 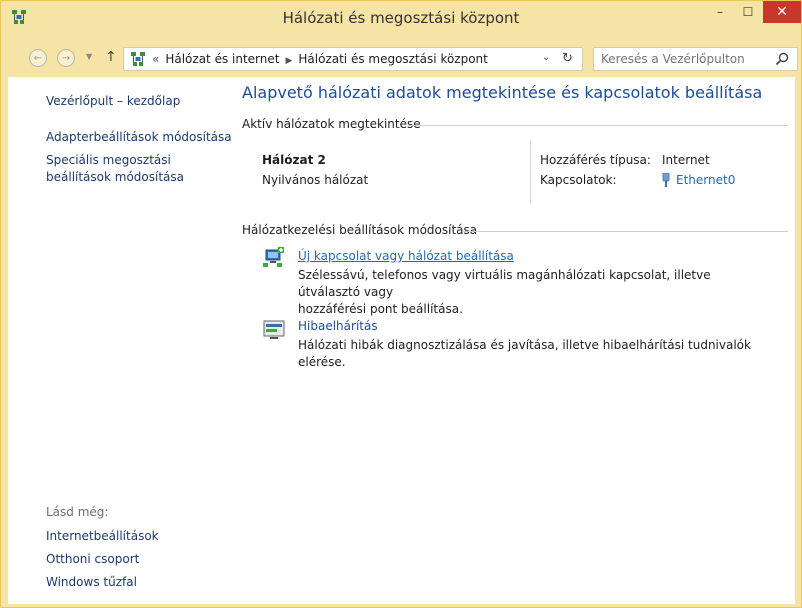 I want to click on maximize-button: ☐, so click(x=748, y=12).